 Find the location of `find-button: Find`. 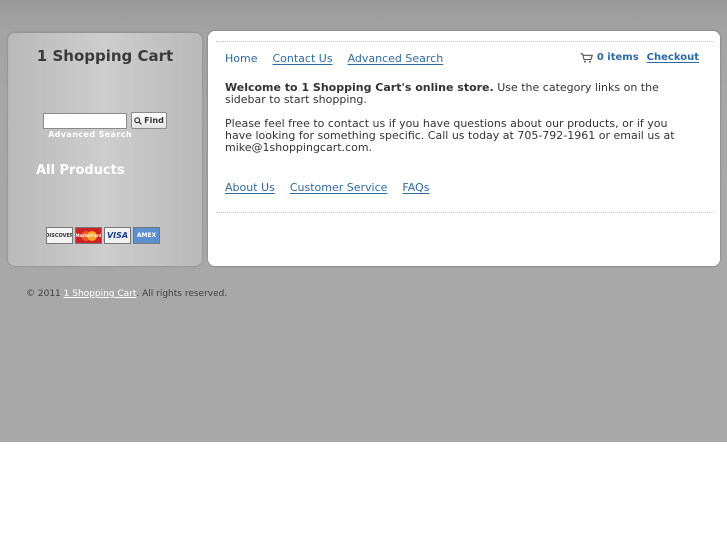

find-button: Find is located at coordinates (149, 120).